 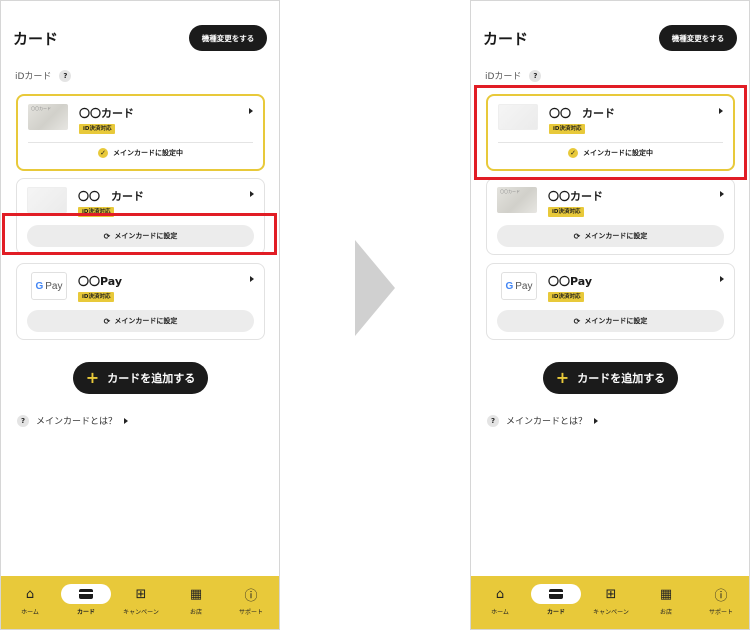 I want to click on main-card: 〇〇カード 〇〇カード iD決済対応 ✓ メインカードに設定中, so click(x=140, y=132).